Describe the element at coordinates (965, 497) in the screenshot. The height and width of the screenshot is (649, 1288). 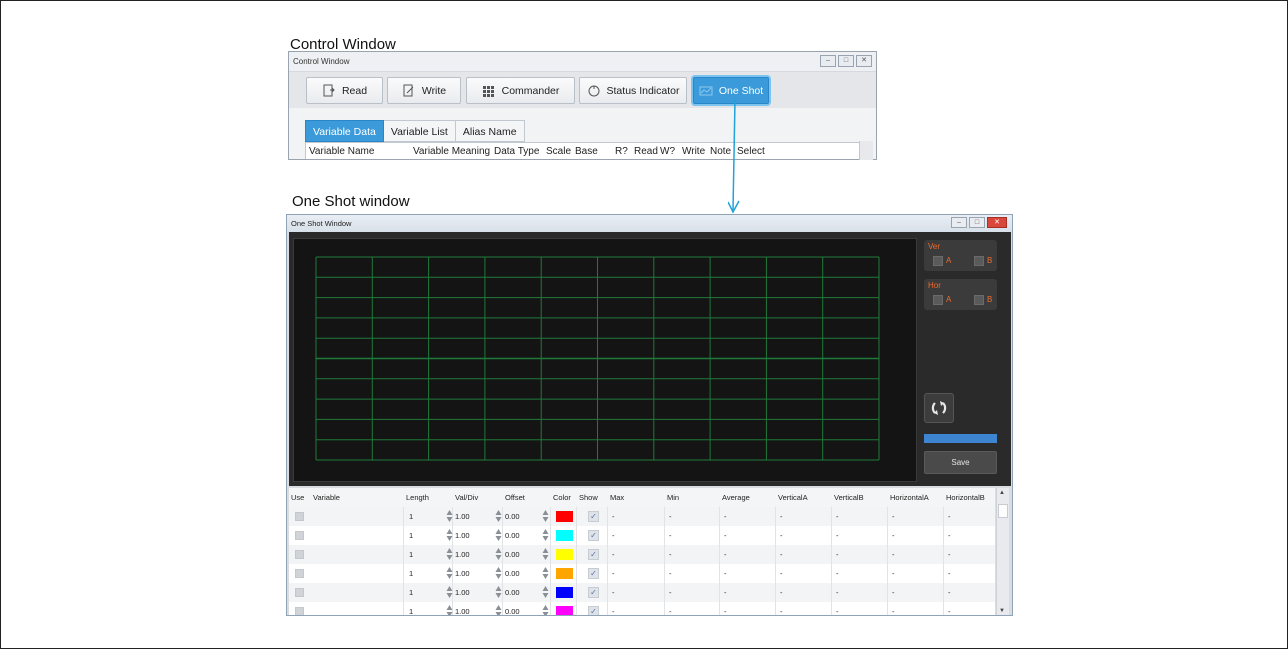
I see `column-header: HorizontalB` at that location.